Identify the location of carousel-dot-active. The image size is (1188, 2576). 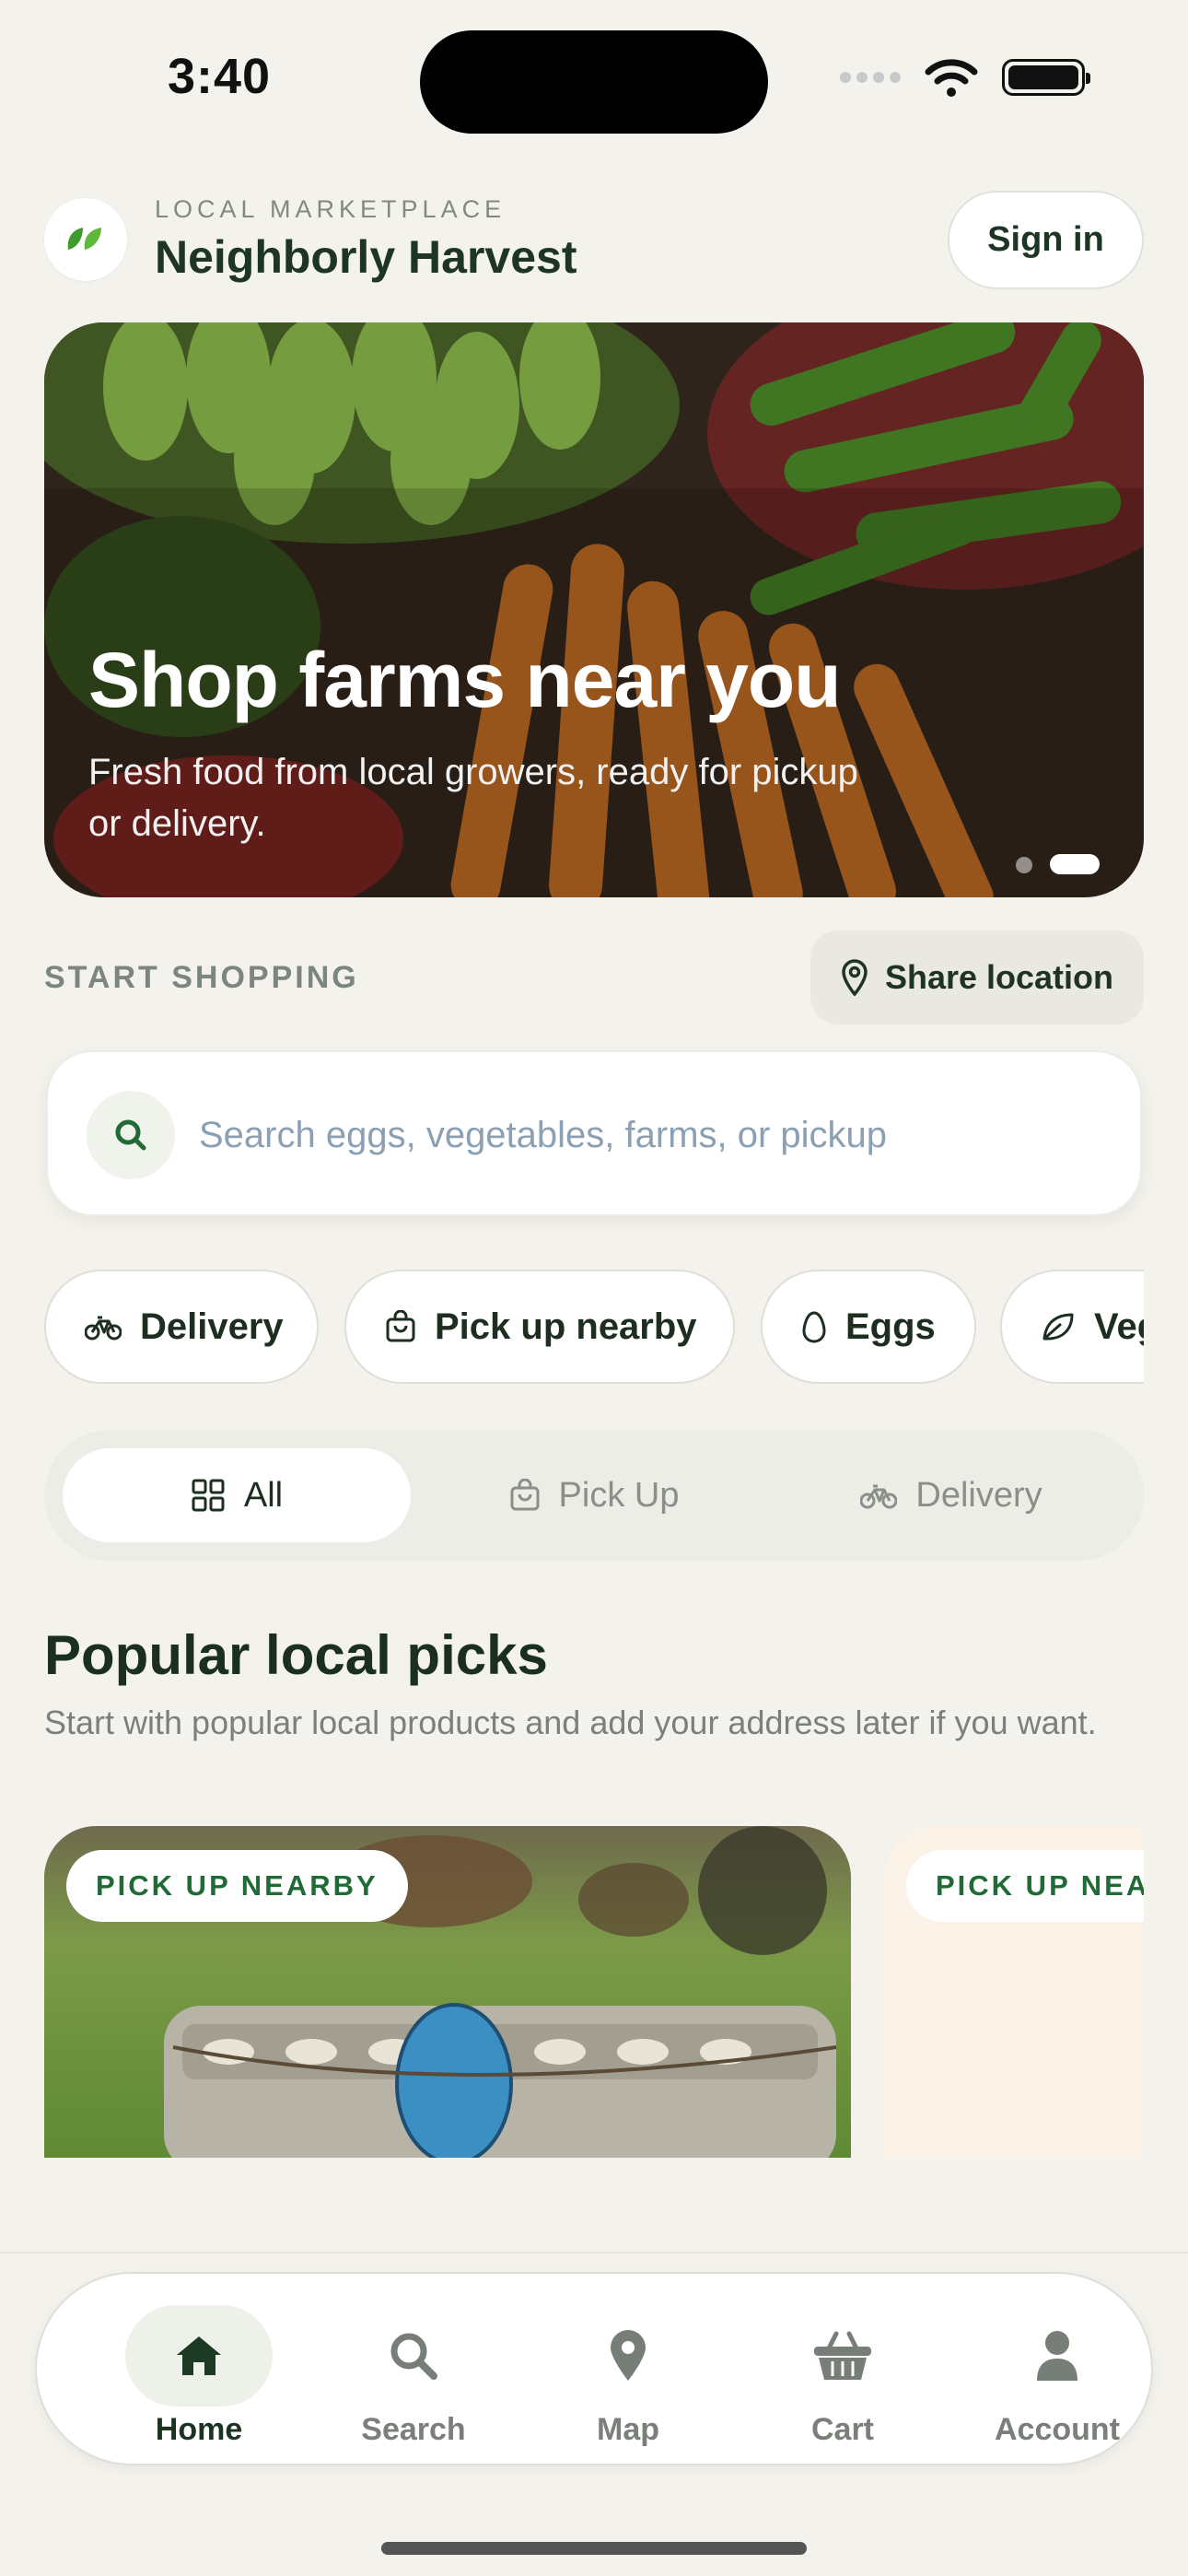
(1075, 864).